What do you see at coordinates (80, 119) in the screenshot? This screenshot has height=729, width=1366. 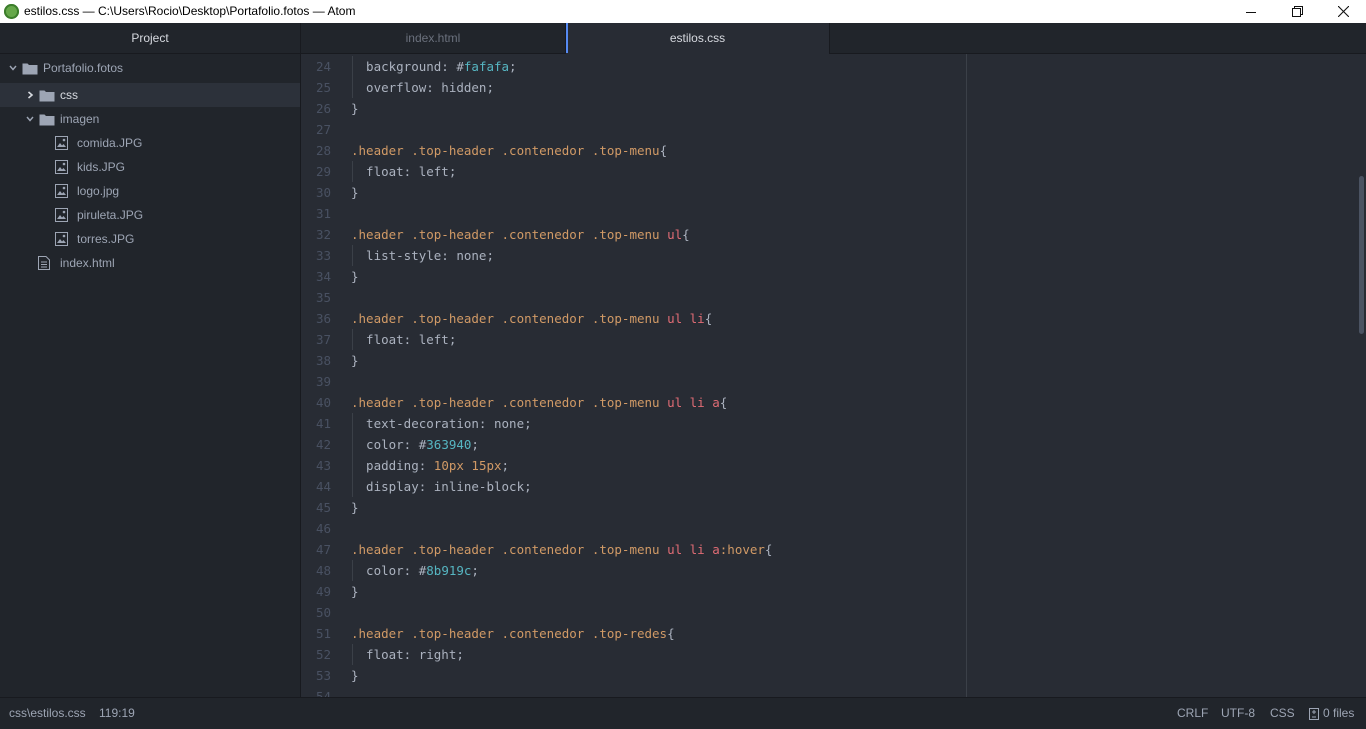 I see `tree-item-label: imagen` at bounding box center [80, 119].